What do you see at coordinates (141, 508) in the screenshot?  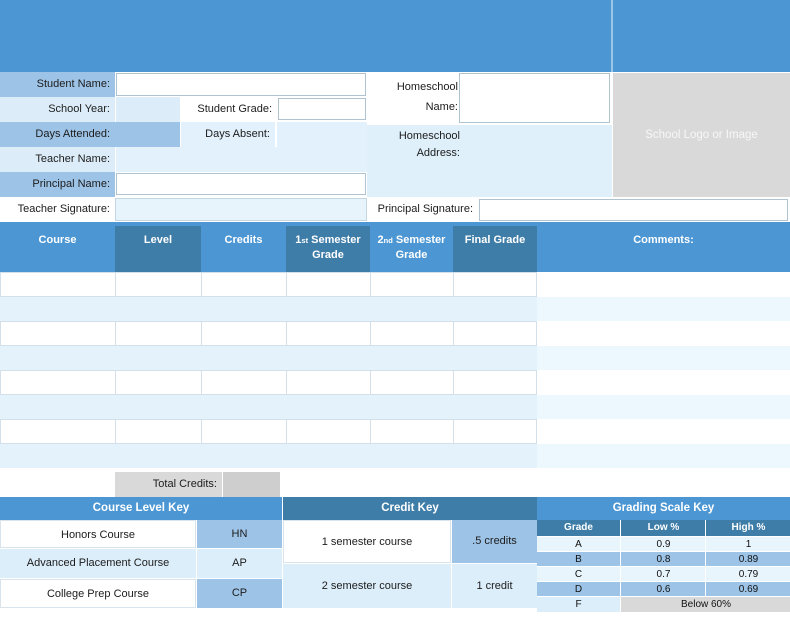 I see `course-level-key-title: Course Level Key` at bounding box center [141, 508].